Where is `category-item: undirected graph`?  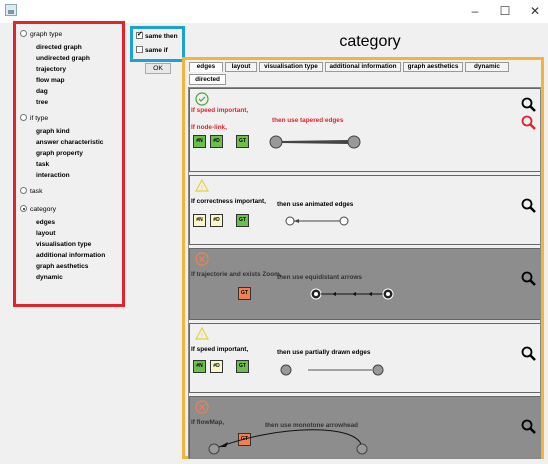 category-item: undirected graph is located at coordinates (63, 58).